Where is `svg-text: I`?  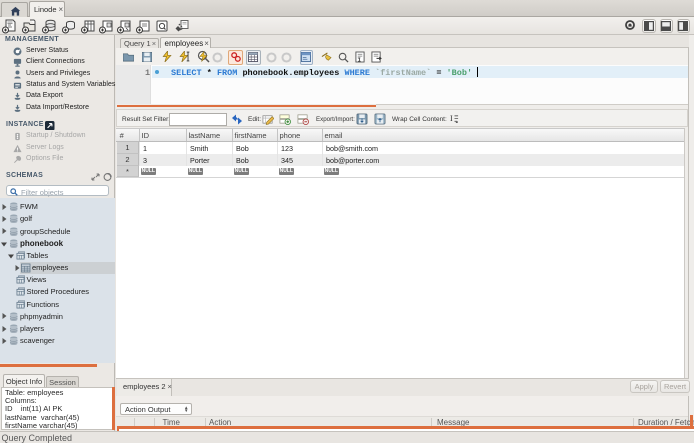 svg-text: I is located at coordinates (451, 118).